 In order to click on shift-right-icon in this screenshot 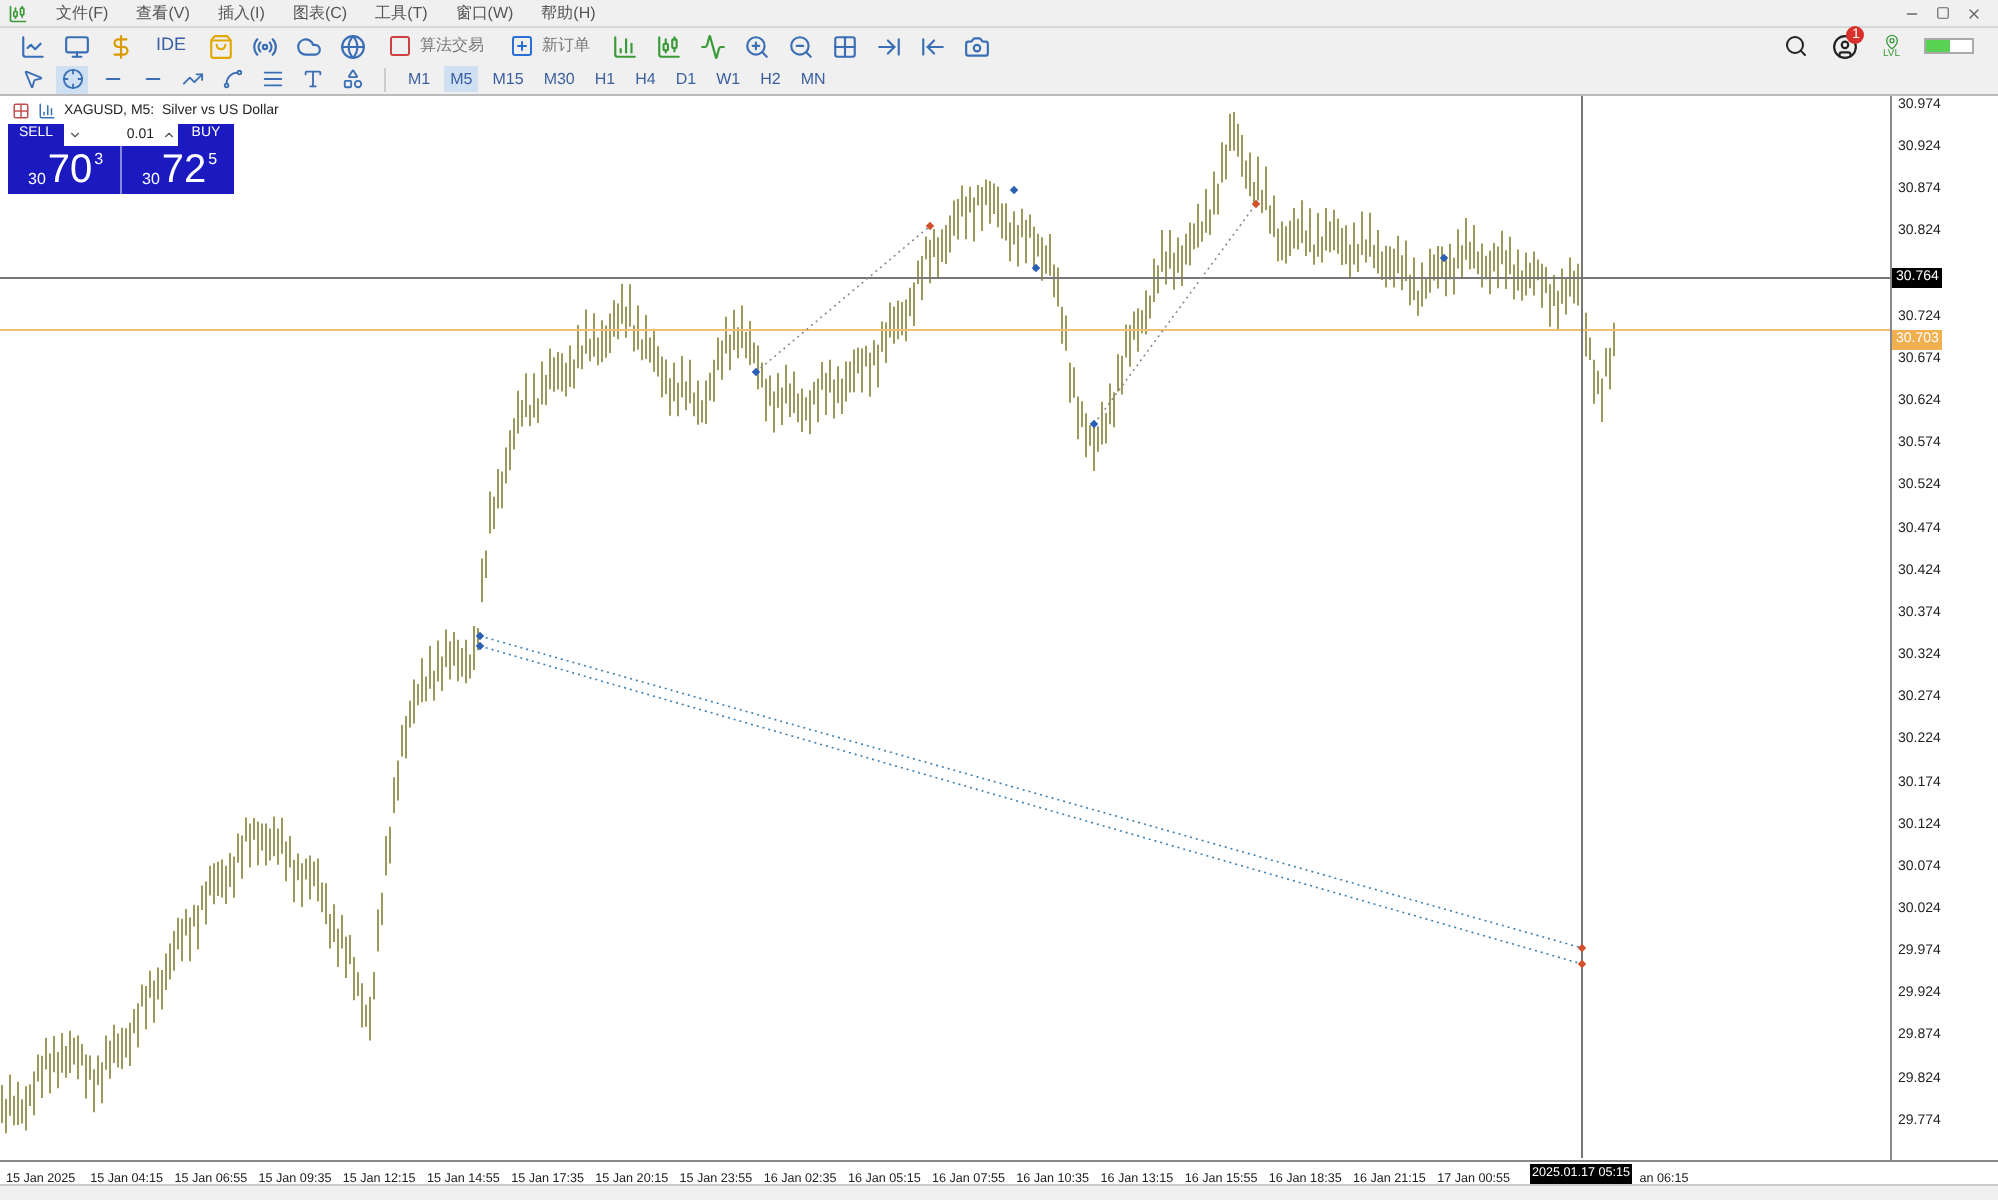, I will do `click(889, 46)`.